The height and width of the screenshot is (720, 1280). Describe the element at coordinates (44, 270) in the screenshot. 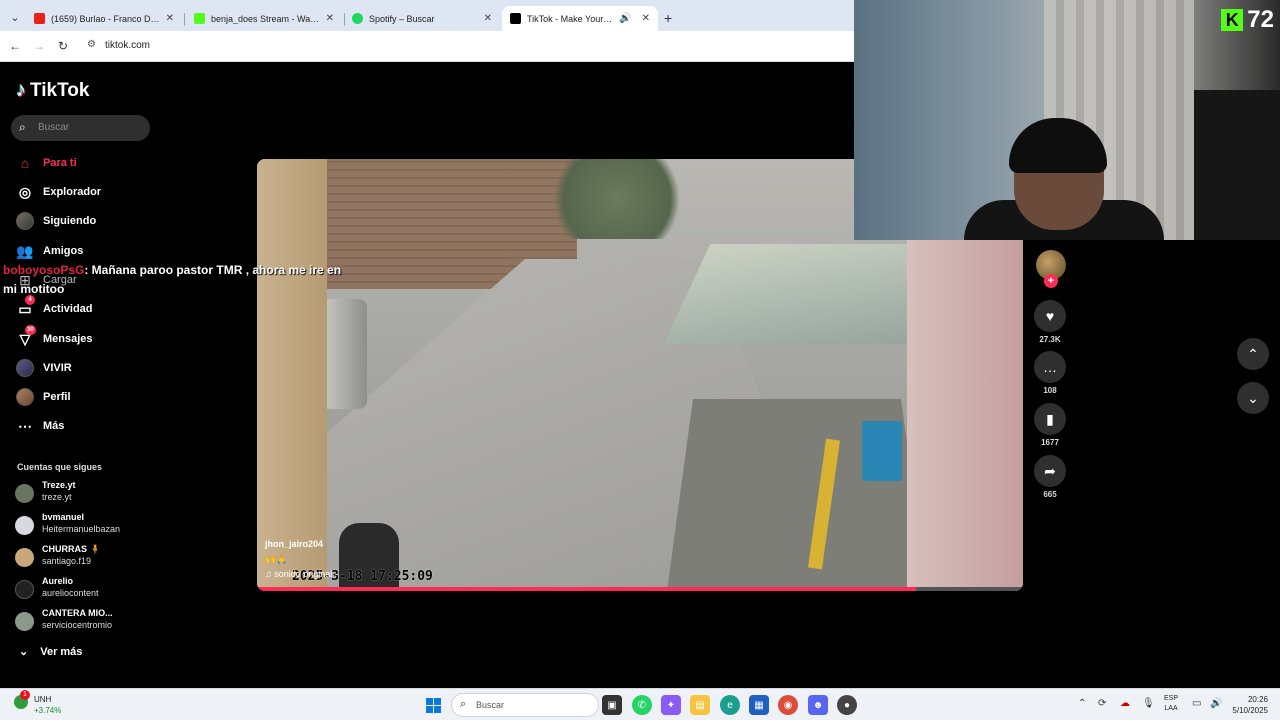

I see `chat-username: boboyosoPsG` at that location.